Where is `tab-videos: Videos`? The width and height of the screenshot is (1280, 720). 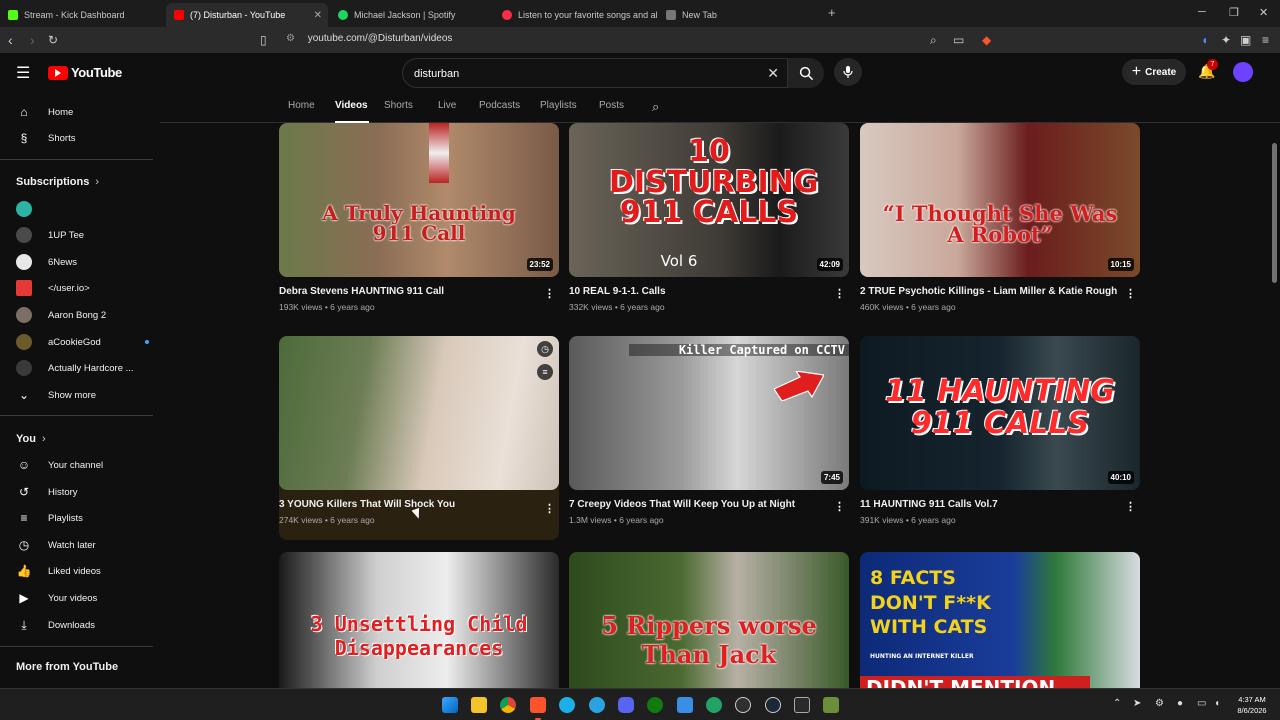 tab-videos: Videos is located at coordinates (351, 105).